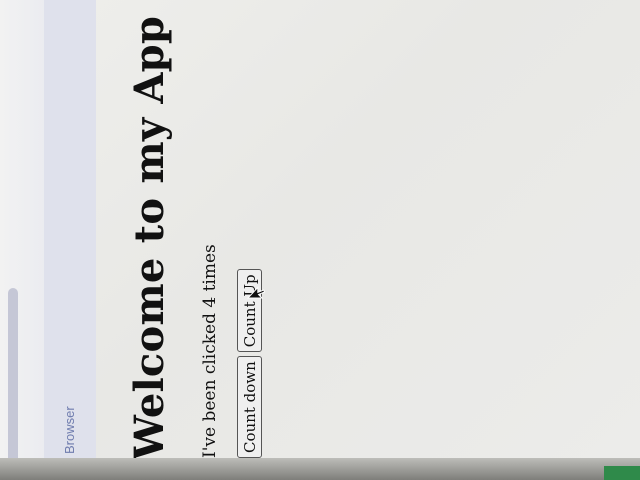  I want to click on monitor-bezel, so click(320, 469).